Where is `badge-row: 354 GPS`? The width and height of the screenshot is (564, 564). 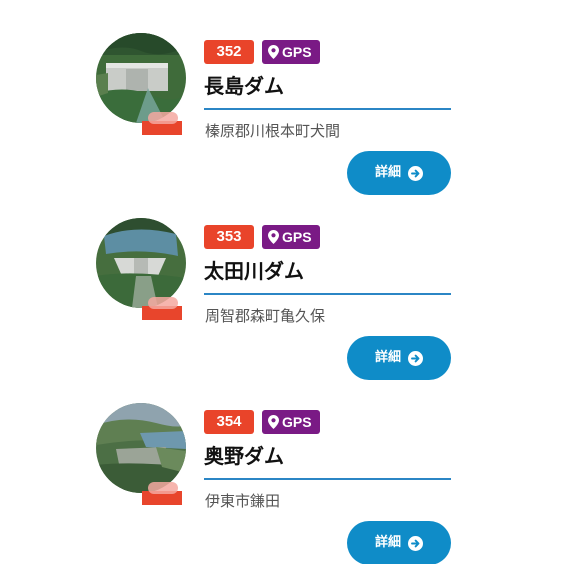
badge-row: 354 GPS is located at coordinates (262, 422).